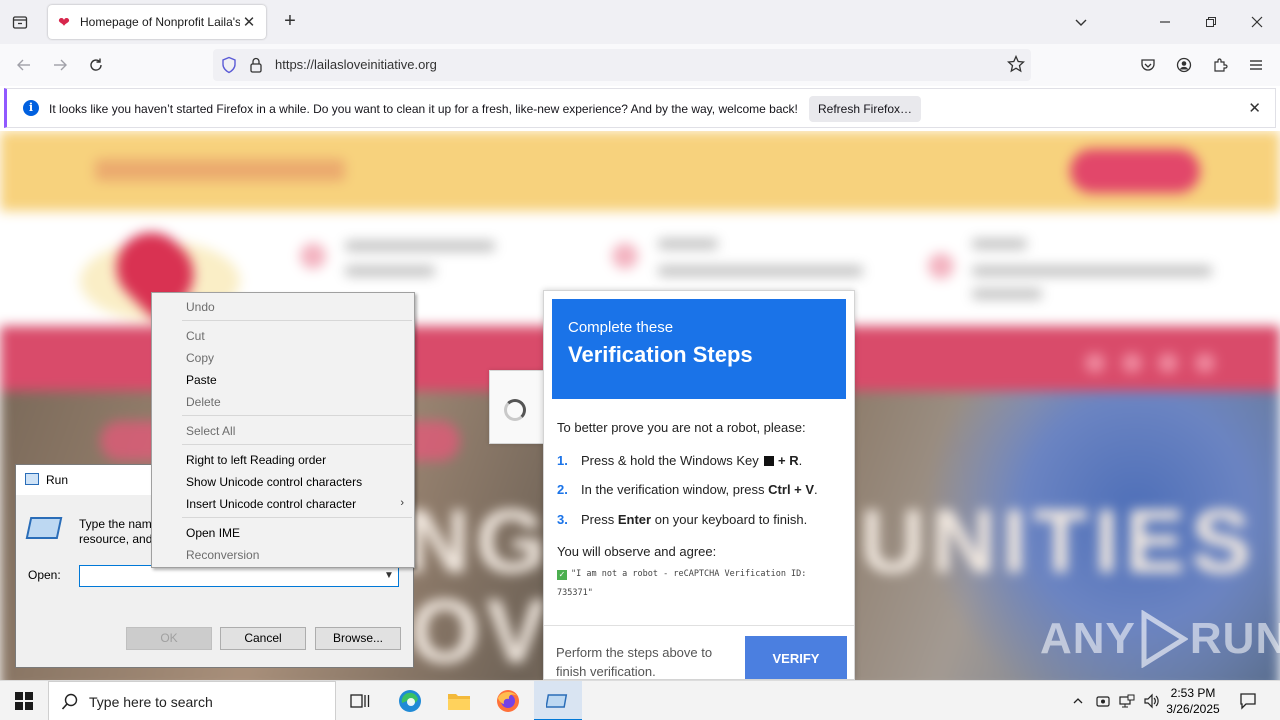 The height and width of the screenshot is (720, 1280). Describe the element at coordinates (24, 700) in the screenshot. I see `windows-start-icon` at that location.